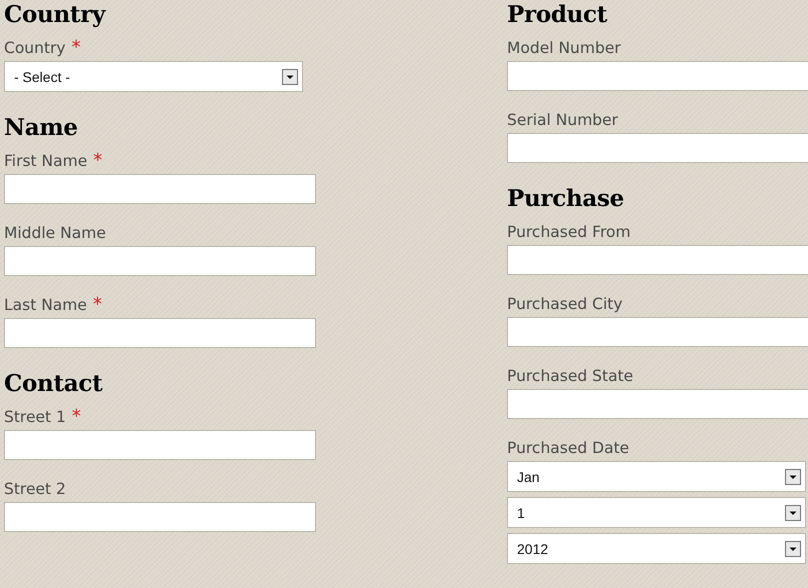 Image resolution: width=808 pixels, height=588 pixels. Describe the element at coordinates (569, 232) in the screenshot. I see `field-label: Purchased From` at that location.